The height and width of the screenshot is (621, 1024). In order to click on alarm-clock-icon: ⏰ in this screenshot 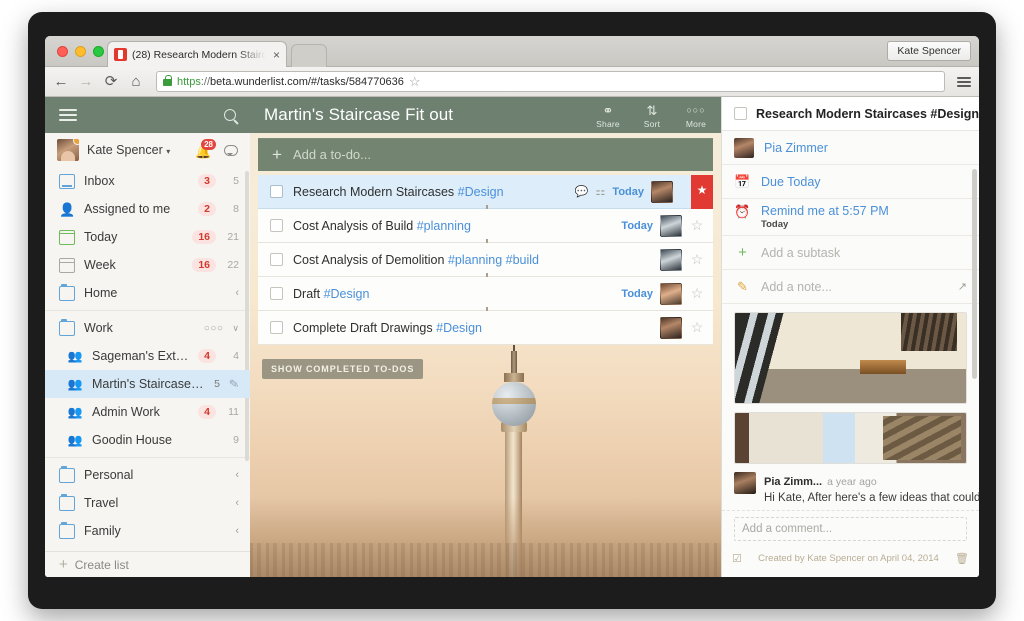, I will do `click(742, 211)`.